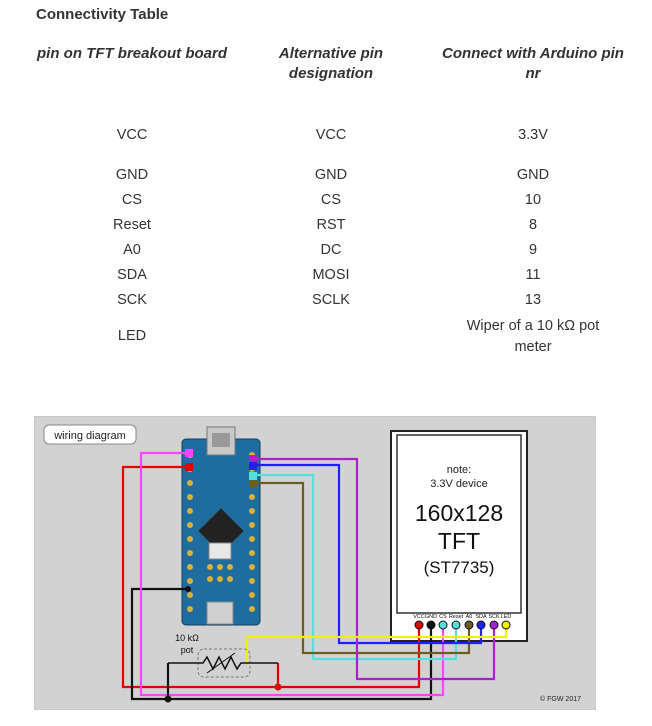  I want to click on tft-pin-label-led: LED, so click(506, 617).